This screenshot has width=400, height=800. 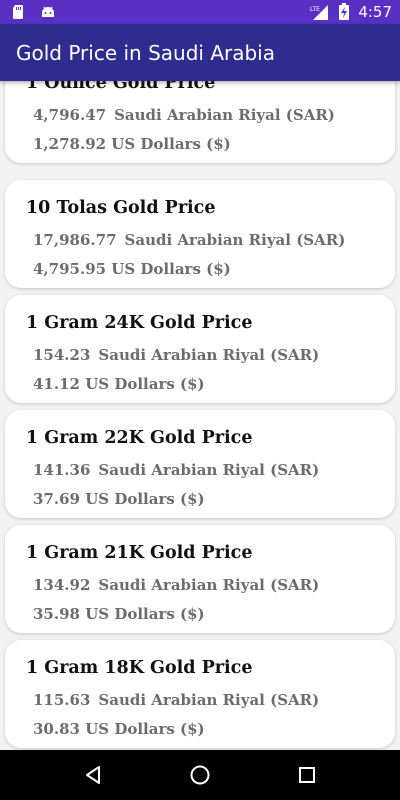 What do you see at coordinates (62, 700) in the screenshot?
I see `sar-amount: 115.63` at bounding box center [62, 700].